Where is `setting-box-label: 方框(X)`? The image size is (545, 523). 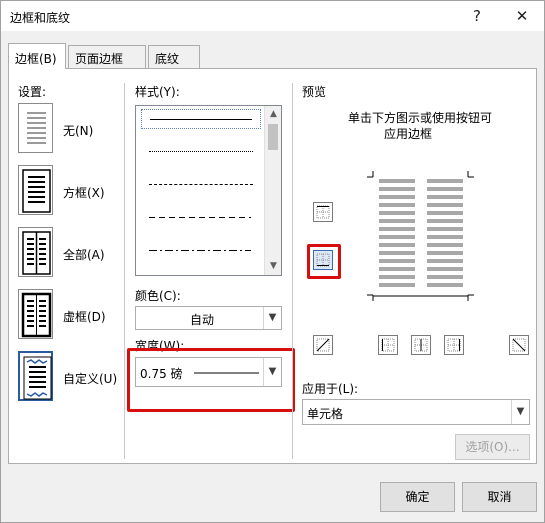 setting-box-label: 方框(X) is located at coordinates (84, 192).